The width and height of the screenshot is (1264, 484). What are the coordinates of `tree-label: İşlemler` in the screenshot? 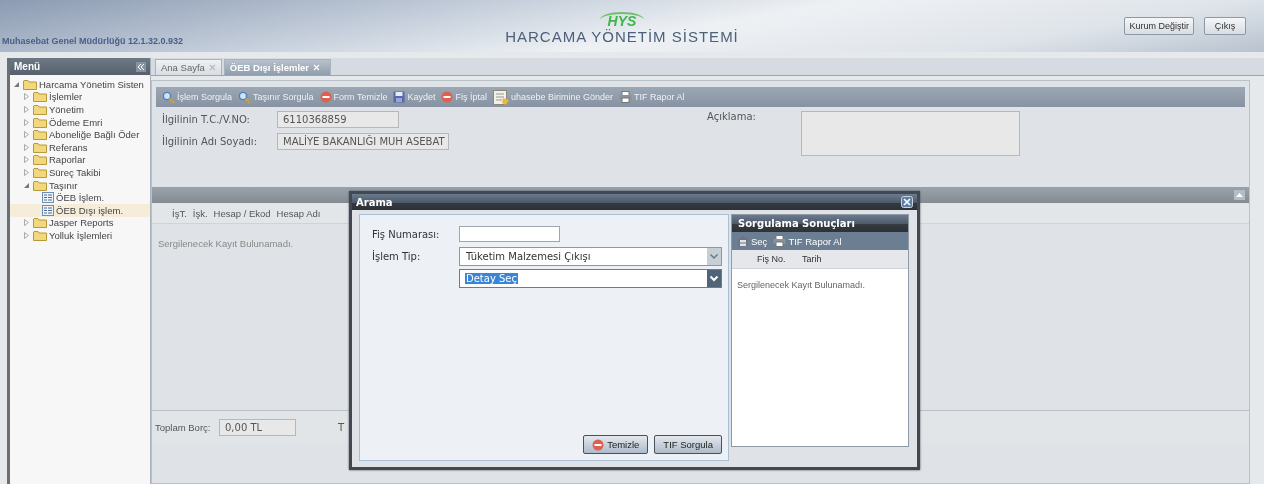 It's located at (66, 97).